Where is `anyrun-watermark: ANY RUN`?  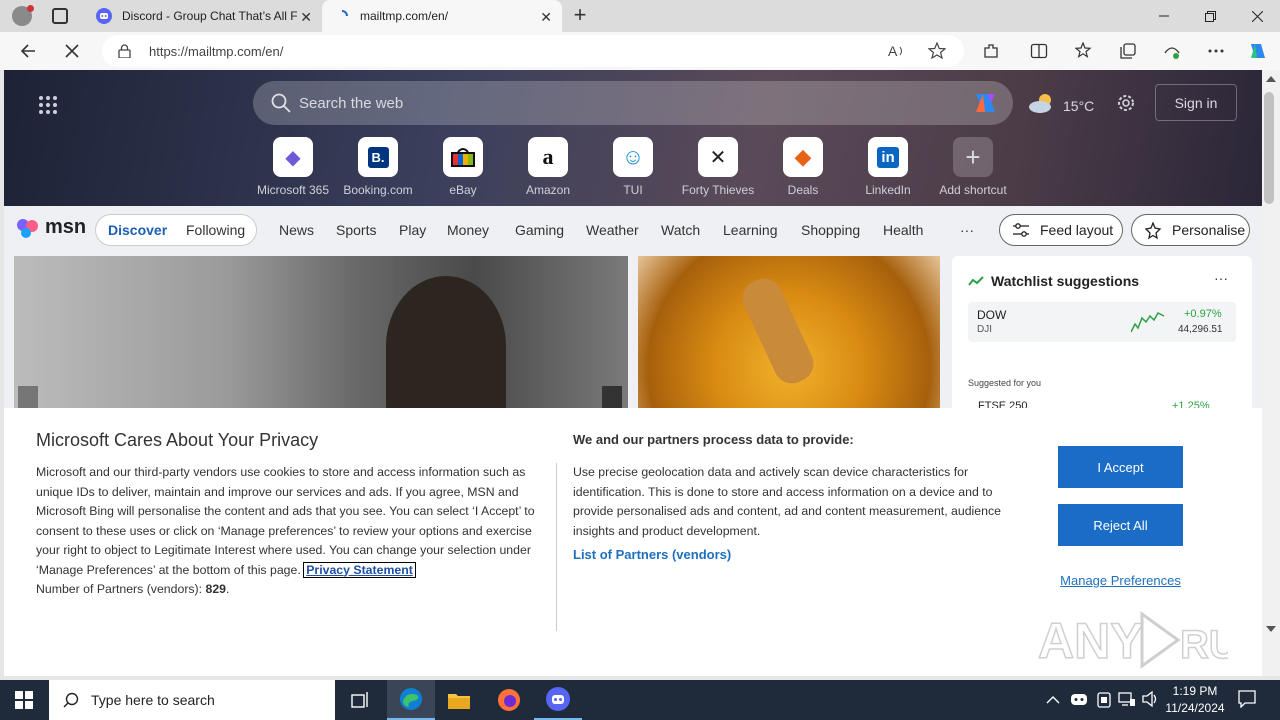
anyrun-watermark: ANY RUN is located at coordinates (1133, 639).